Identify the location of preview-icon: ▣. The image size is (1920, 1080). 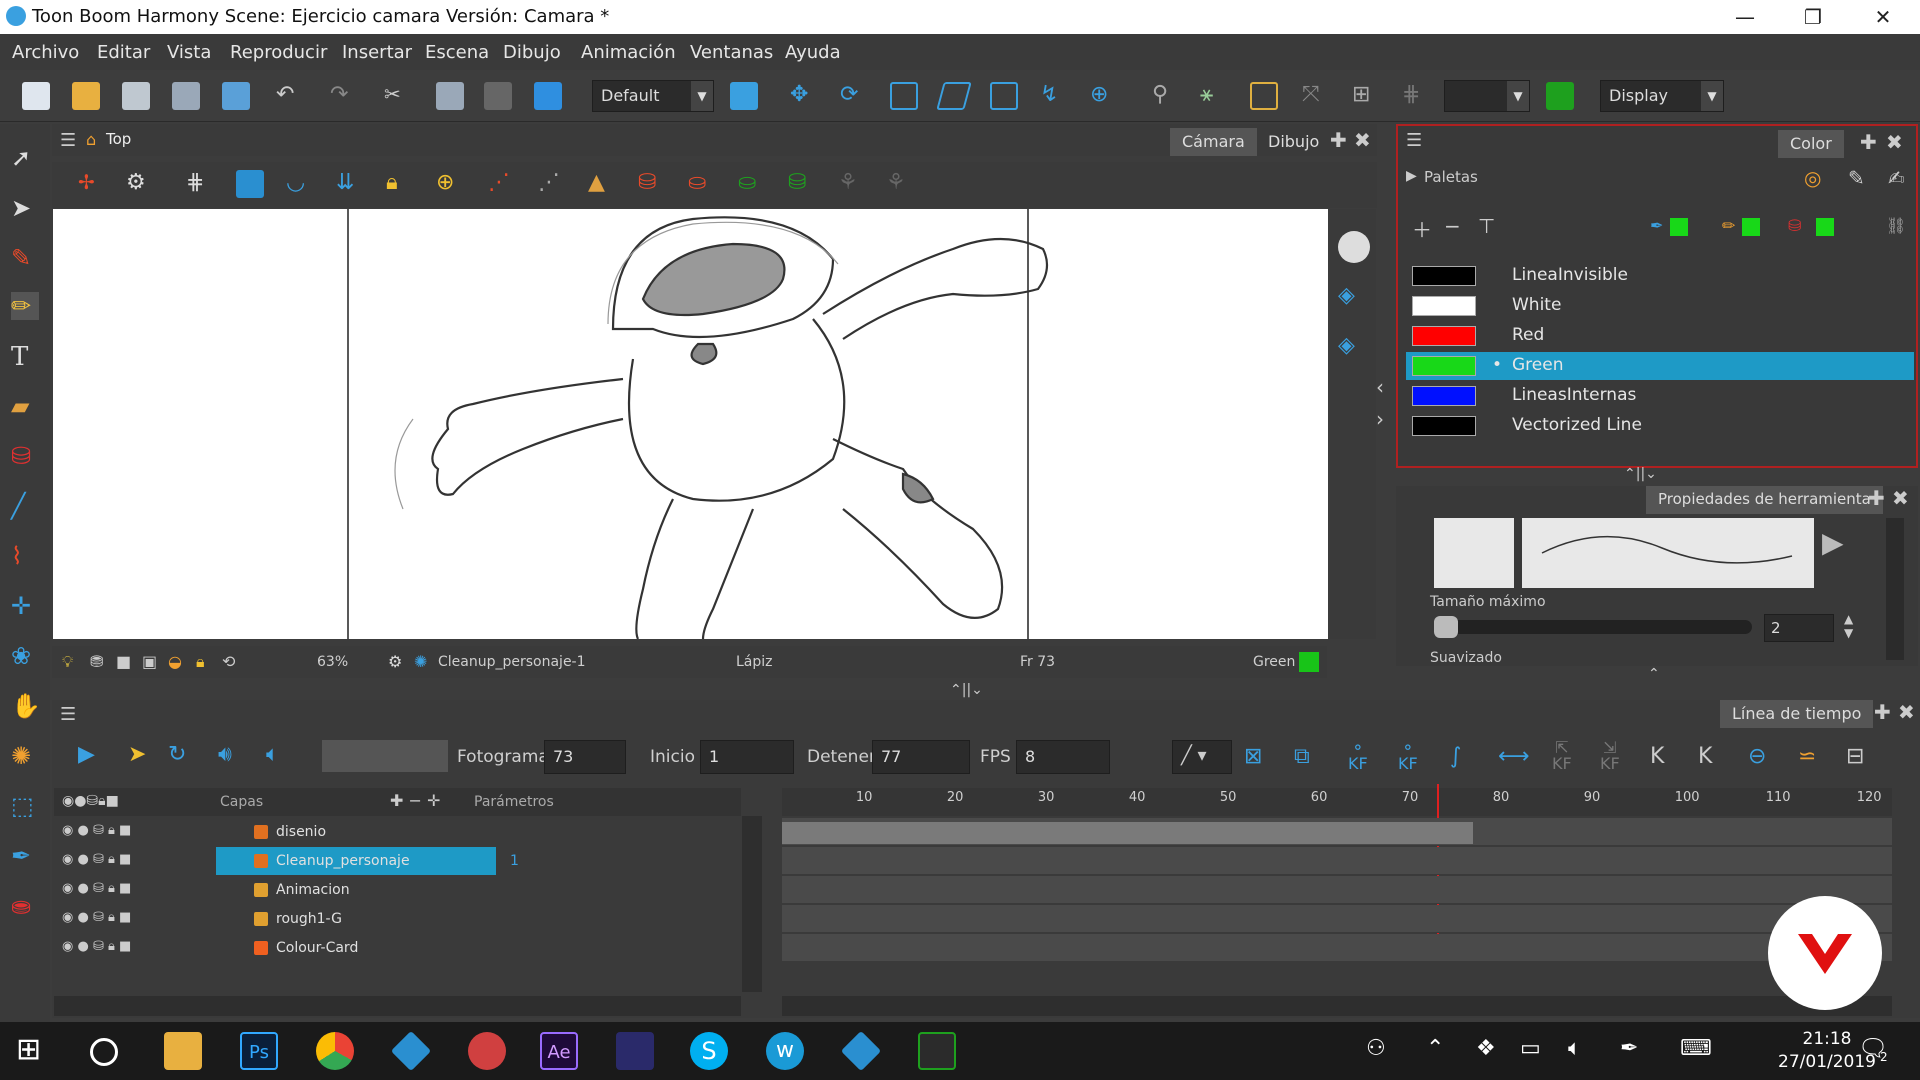
(149, 661).